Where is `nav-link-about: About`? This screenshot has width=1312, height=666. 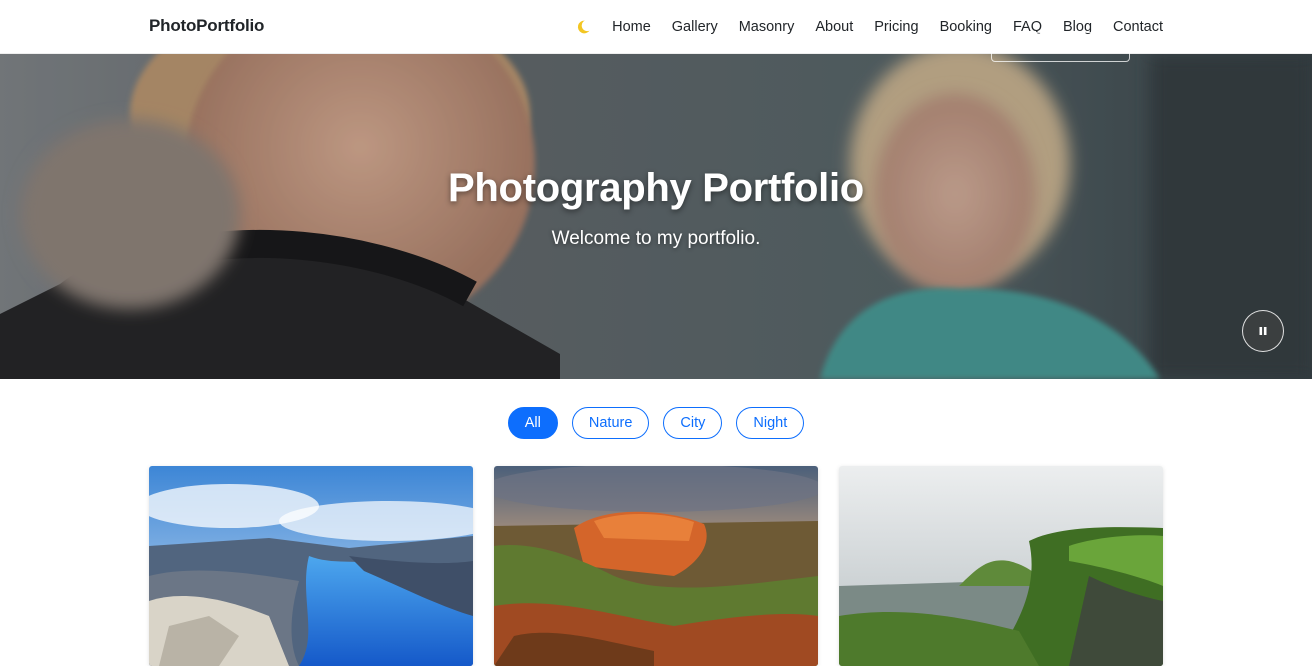 nav-link-about: About is located at coordinates (834, 27).